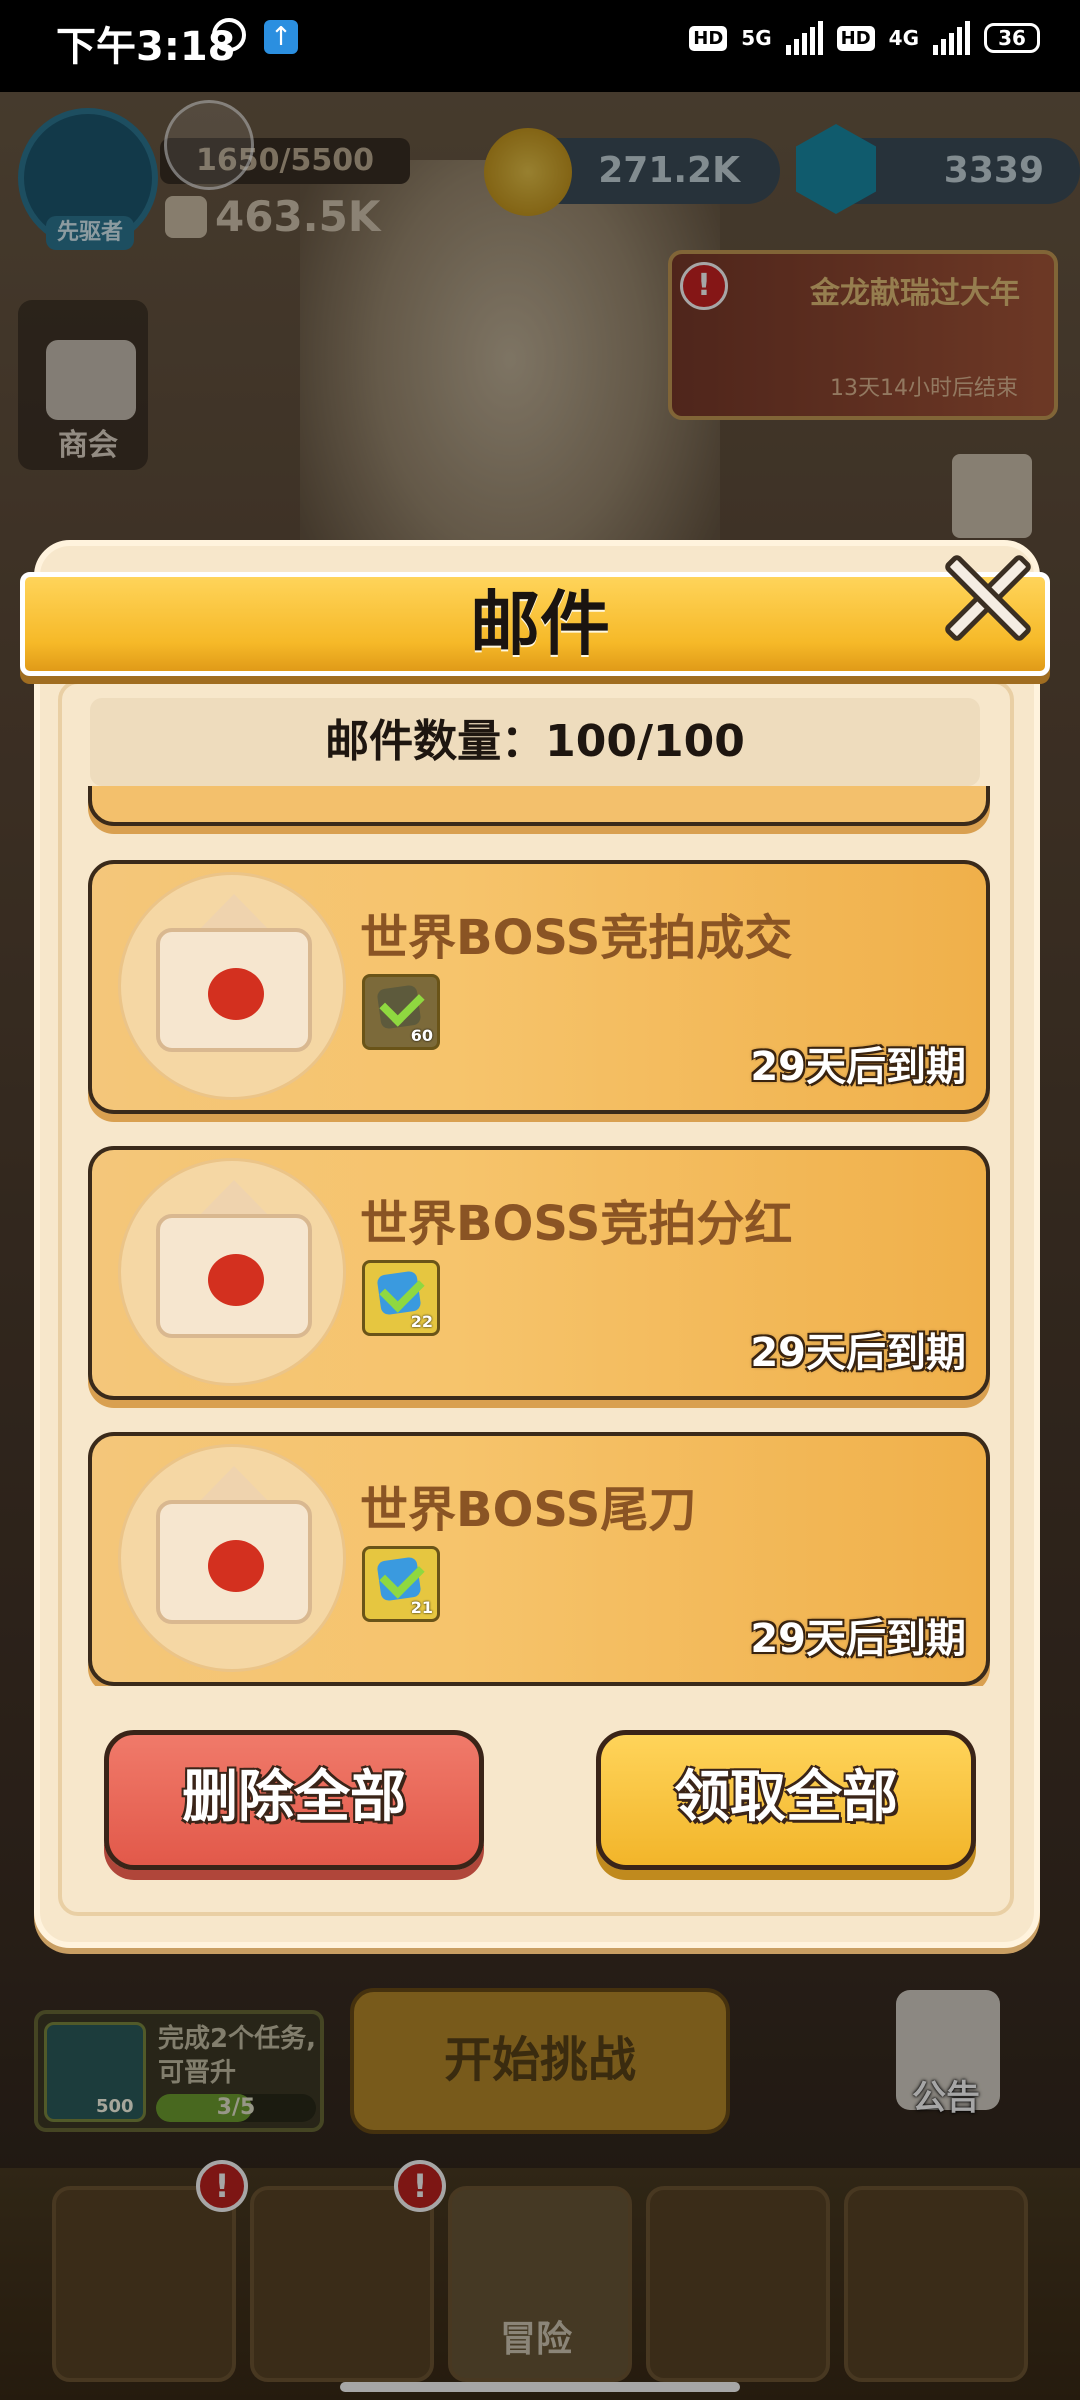 The width and height of the screenshot is (1080, 2400). What do you see at coordinates (804, 38) in the screenshot?
I see `signal-icon` at bounding box center [804, 38].